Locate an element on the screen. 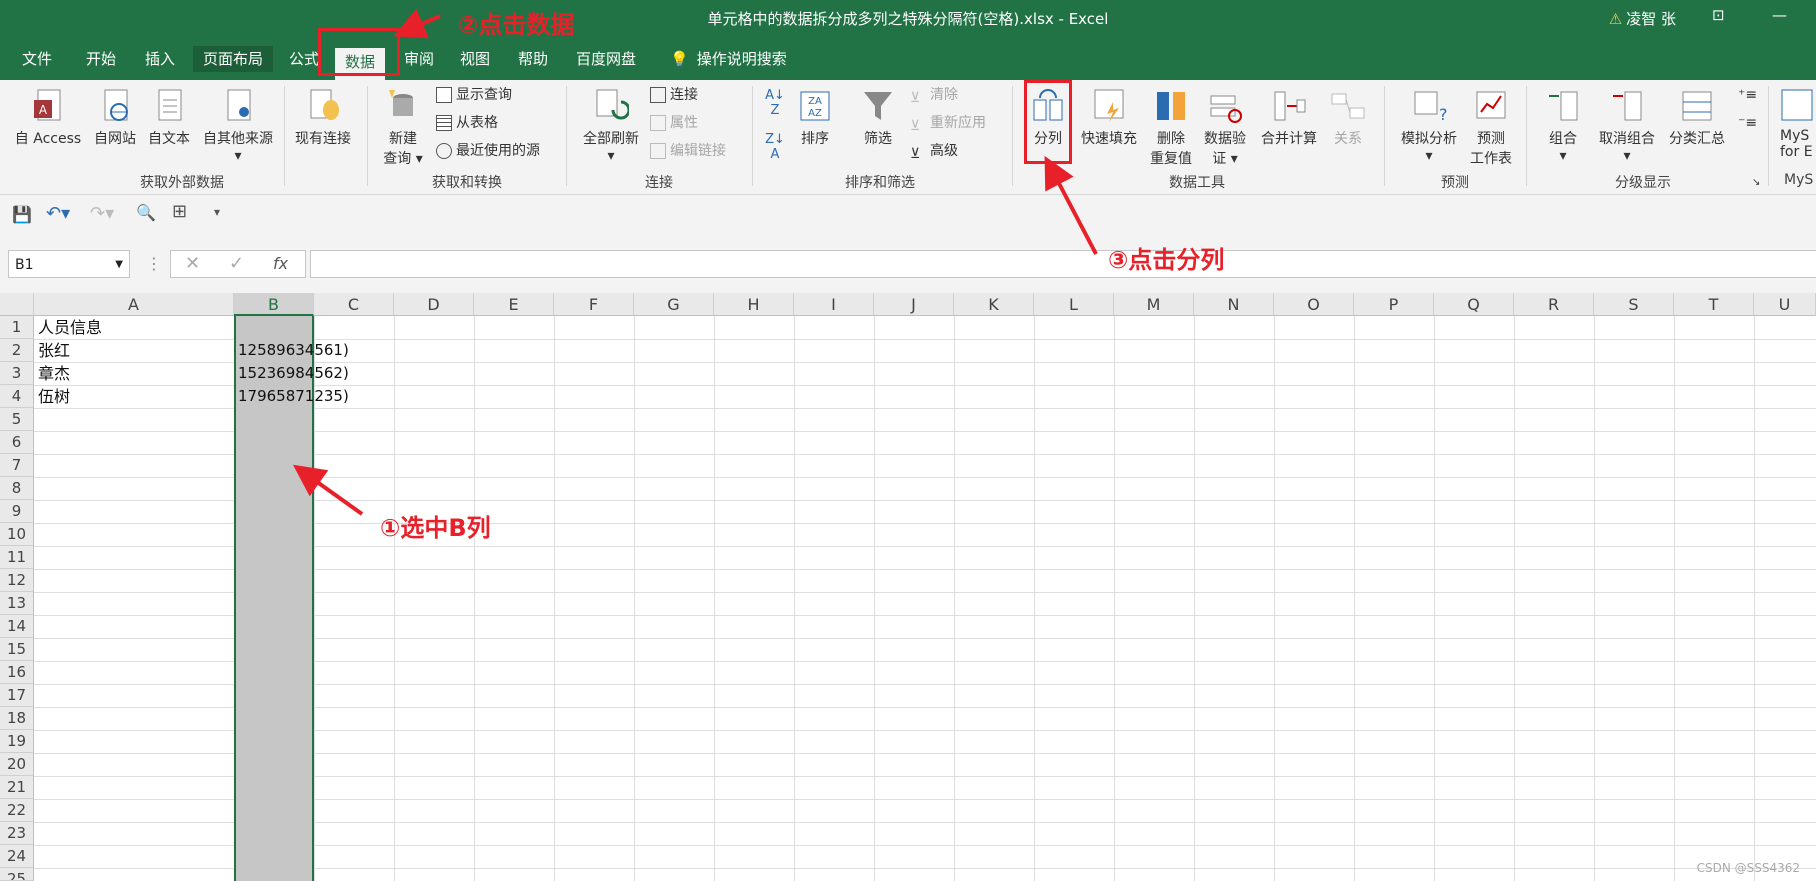 Image resolution: width=1816 pixels, height=881 pixels. column-header-h: H is located at coordinates (754, 304).